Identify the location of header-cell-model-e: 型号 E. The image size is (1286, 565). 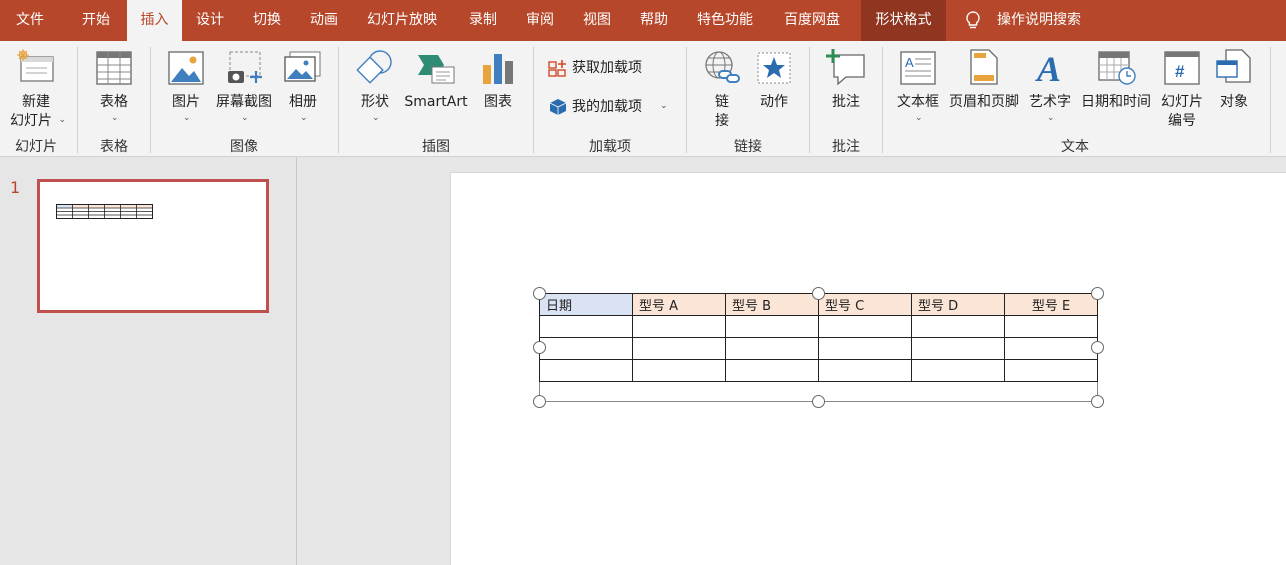
(1051, 304).